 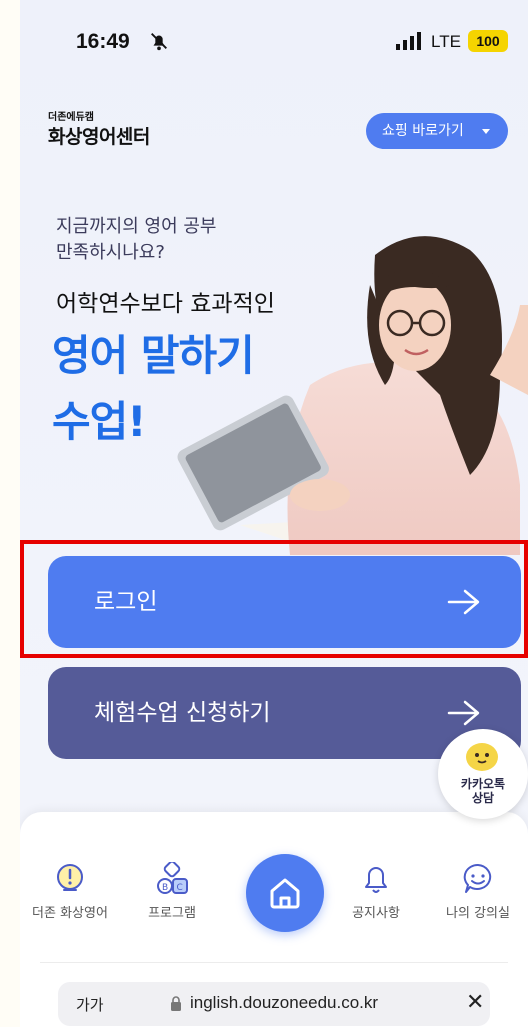 What do you see at coordinates (482, 757) in the screenshot?
I see `kakao-face-icon` at bounding box center [482, 757].